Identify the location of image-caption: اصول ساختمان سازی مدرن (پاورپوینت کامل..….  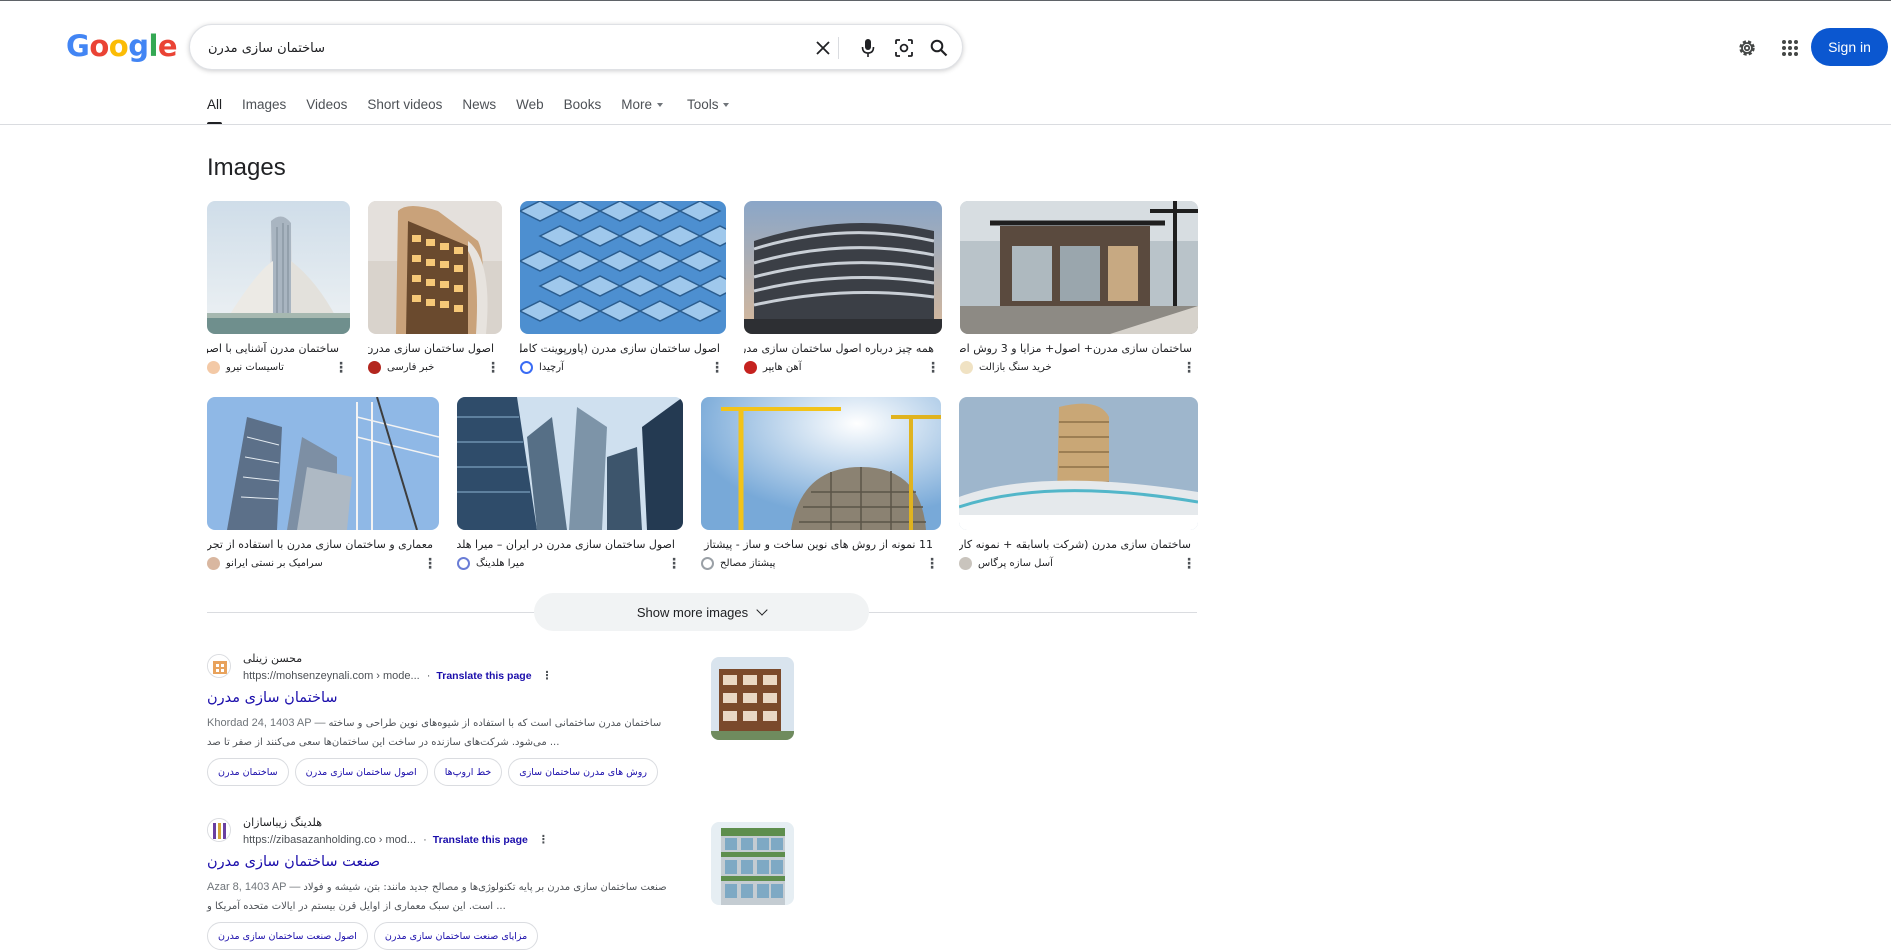
(620, 348).